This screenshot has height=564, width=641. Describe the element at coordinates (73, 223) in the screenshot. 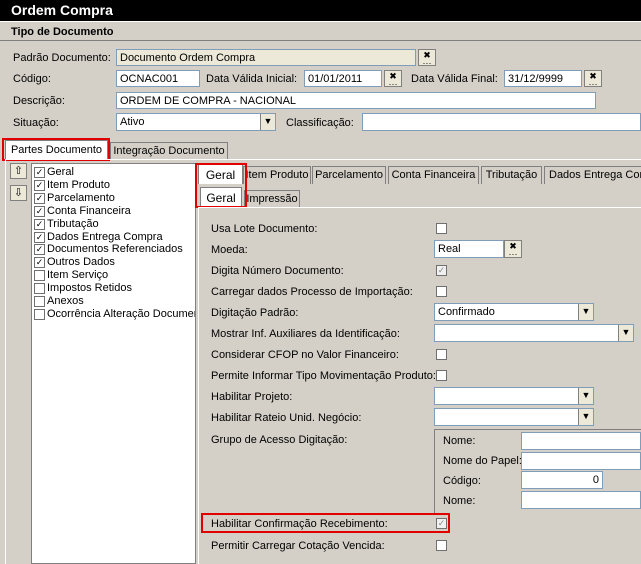

I see `tree-item-label: Tributação` at that location.